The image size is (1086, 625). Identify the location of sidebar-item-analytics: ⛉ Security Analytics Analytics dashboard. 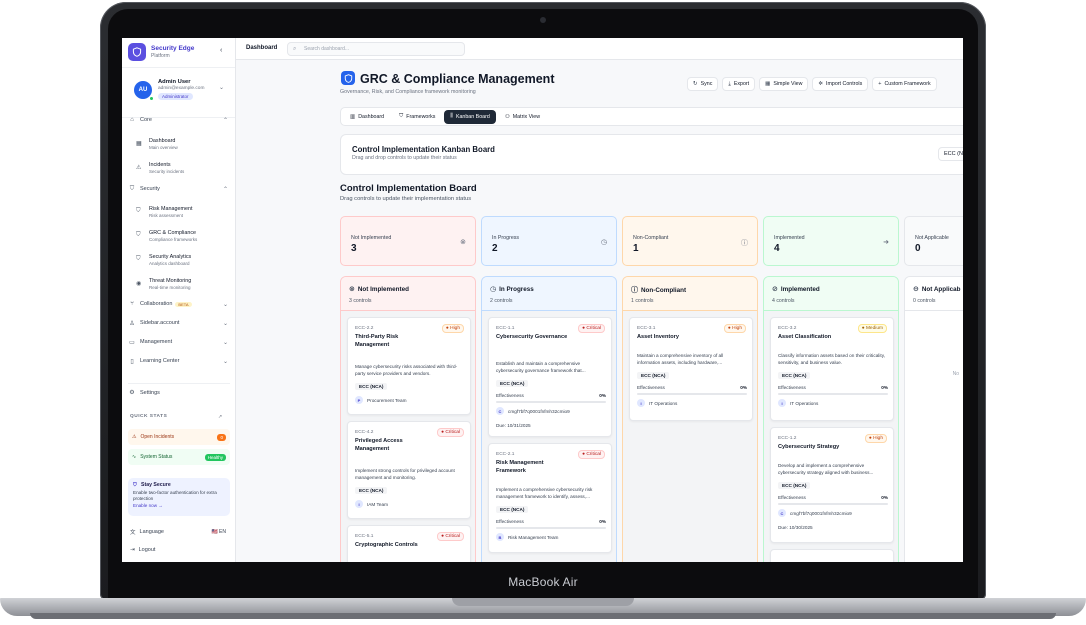
(182, 261).